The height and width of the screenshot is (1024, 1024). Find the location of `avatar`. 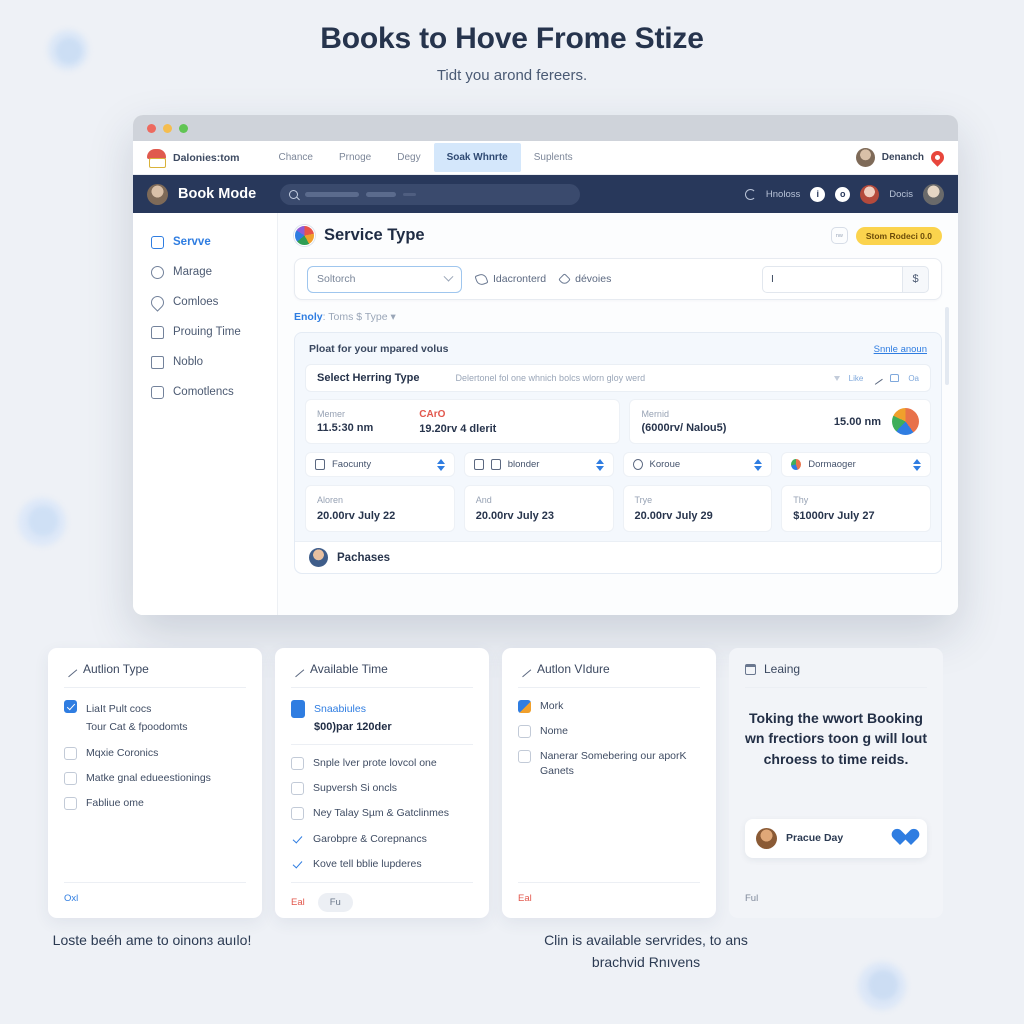

avatar is located at coordinates (865, 157).